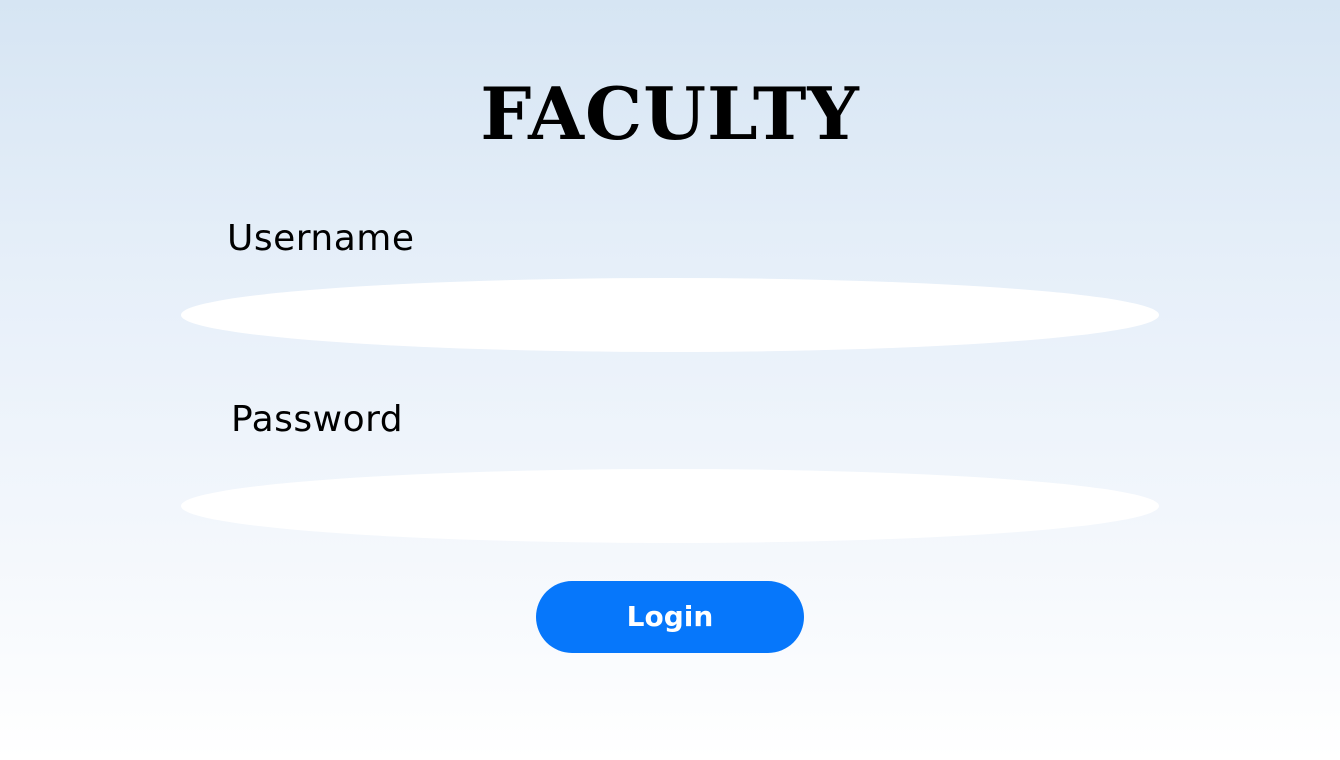  Describe the element at coordinates (670, 617) in the screenshot. I see `login-button: Login` at that location.